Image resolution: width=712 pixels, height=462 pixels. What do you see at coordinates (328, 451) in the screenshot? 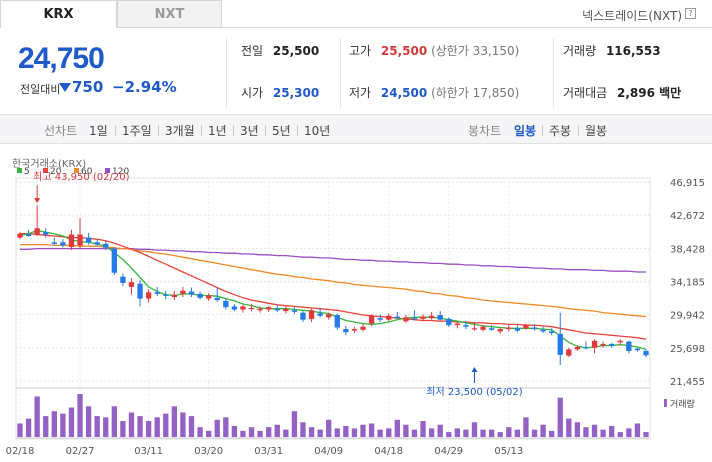
I see `x-tick-label: 04/09` at bounding box center [328, 451].